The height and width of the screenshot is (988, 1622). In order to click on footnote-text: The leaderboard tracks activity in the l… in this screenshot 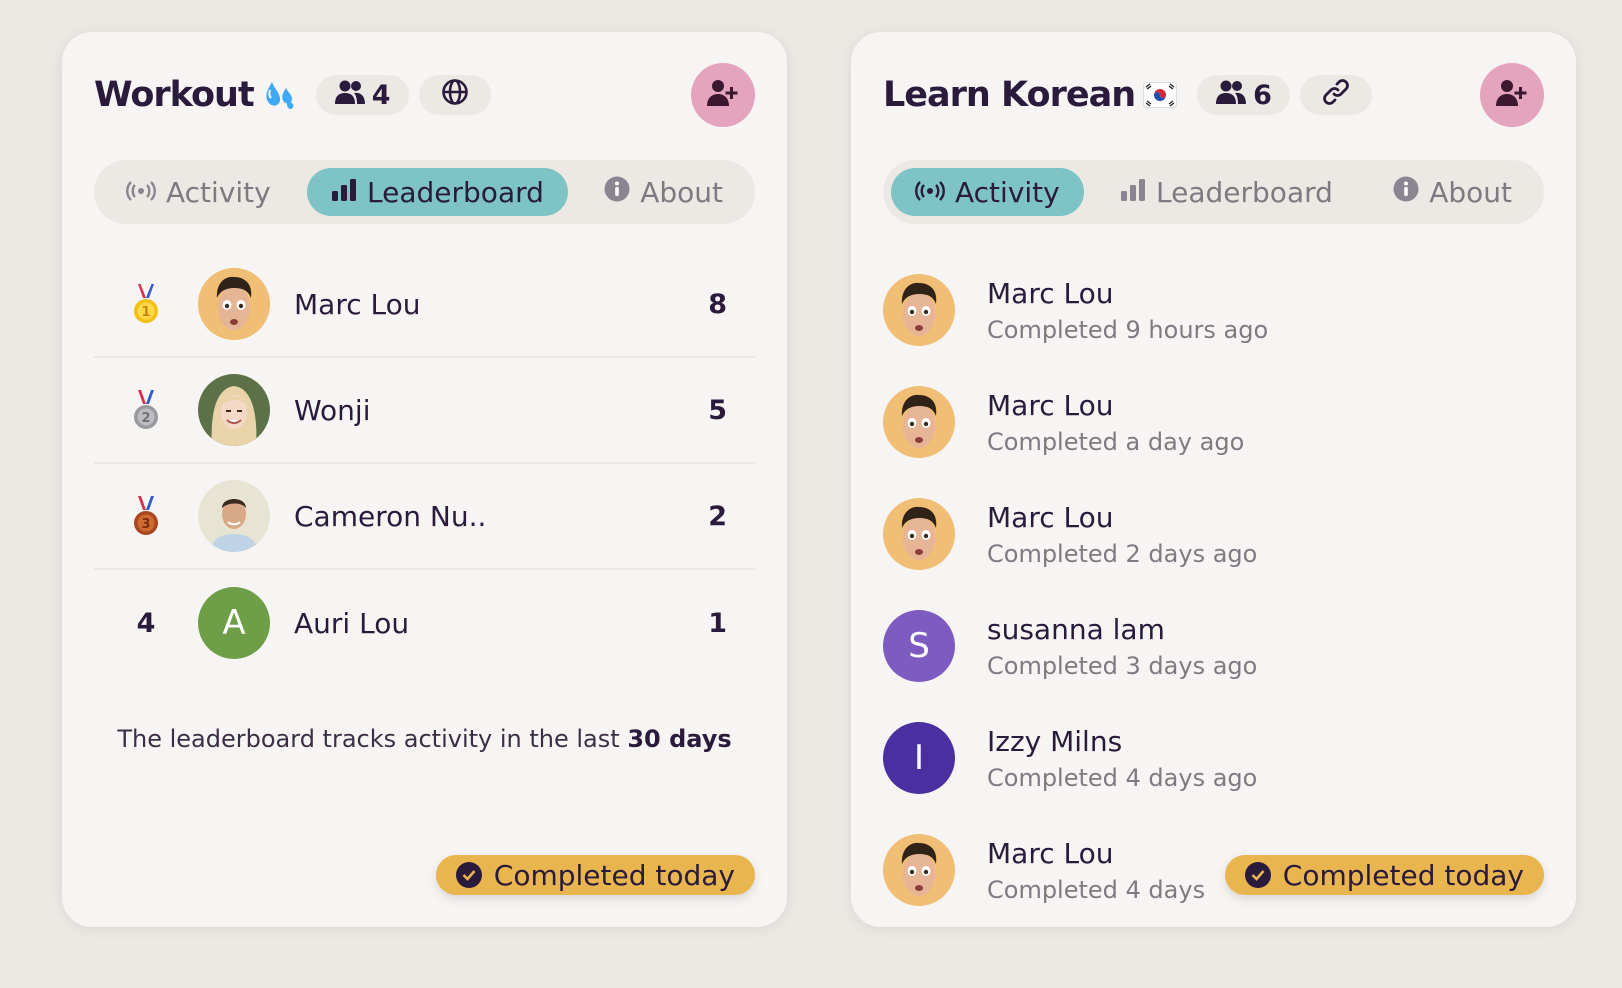, I will do `click(368, 739)`.